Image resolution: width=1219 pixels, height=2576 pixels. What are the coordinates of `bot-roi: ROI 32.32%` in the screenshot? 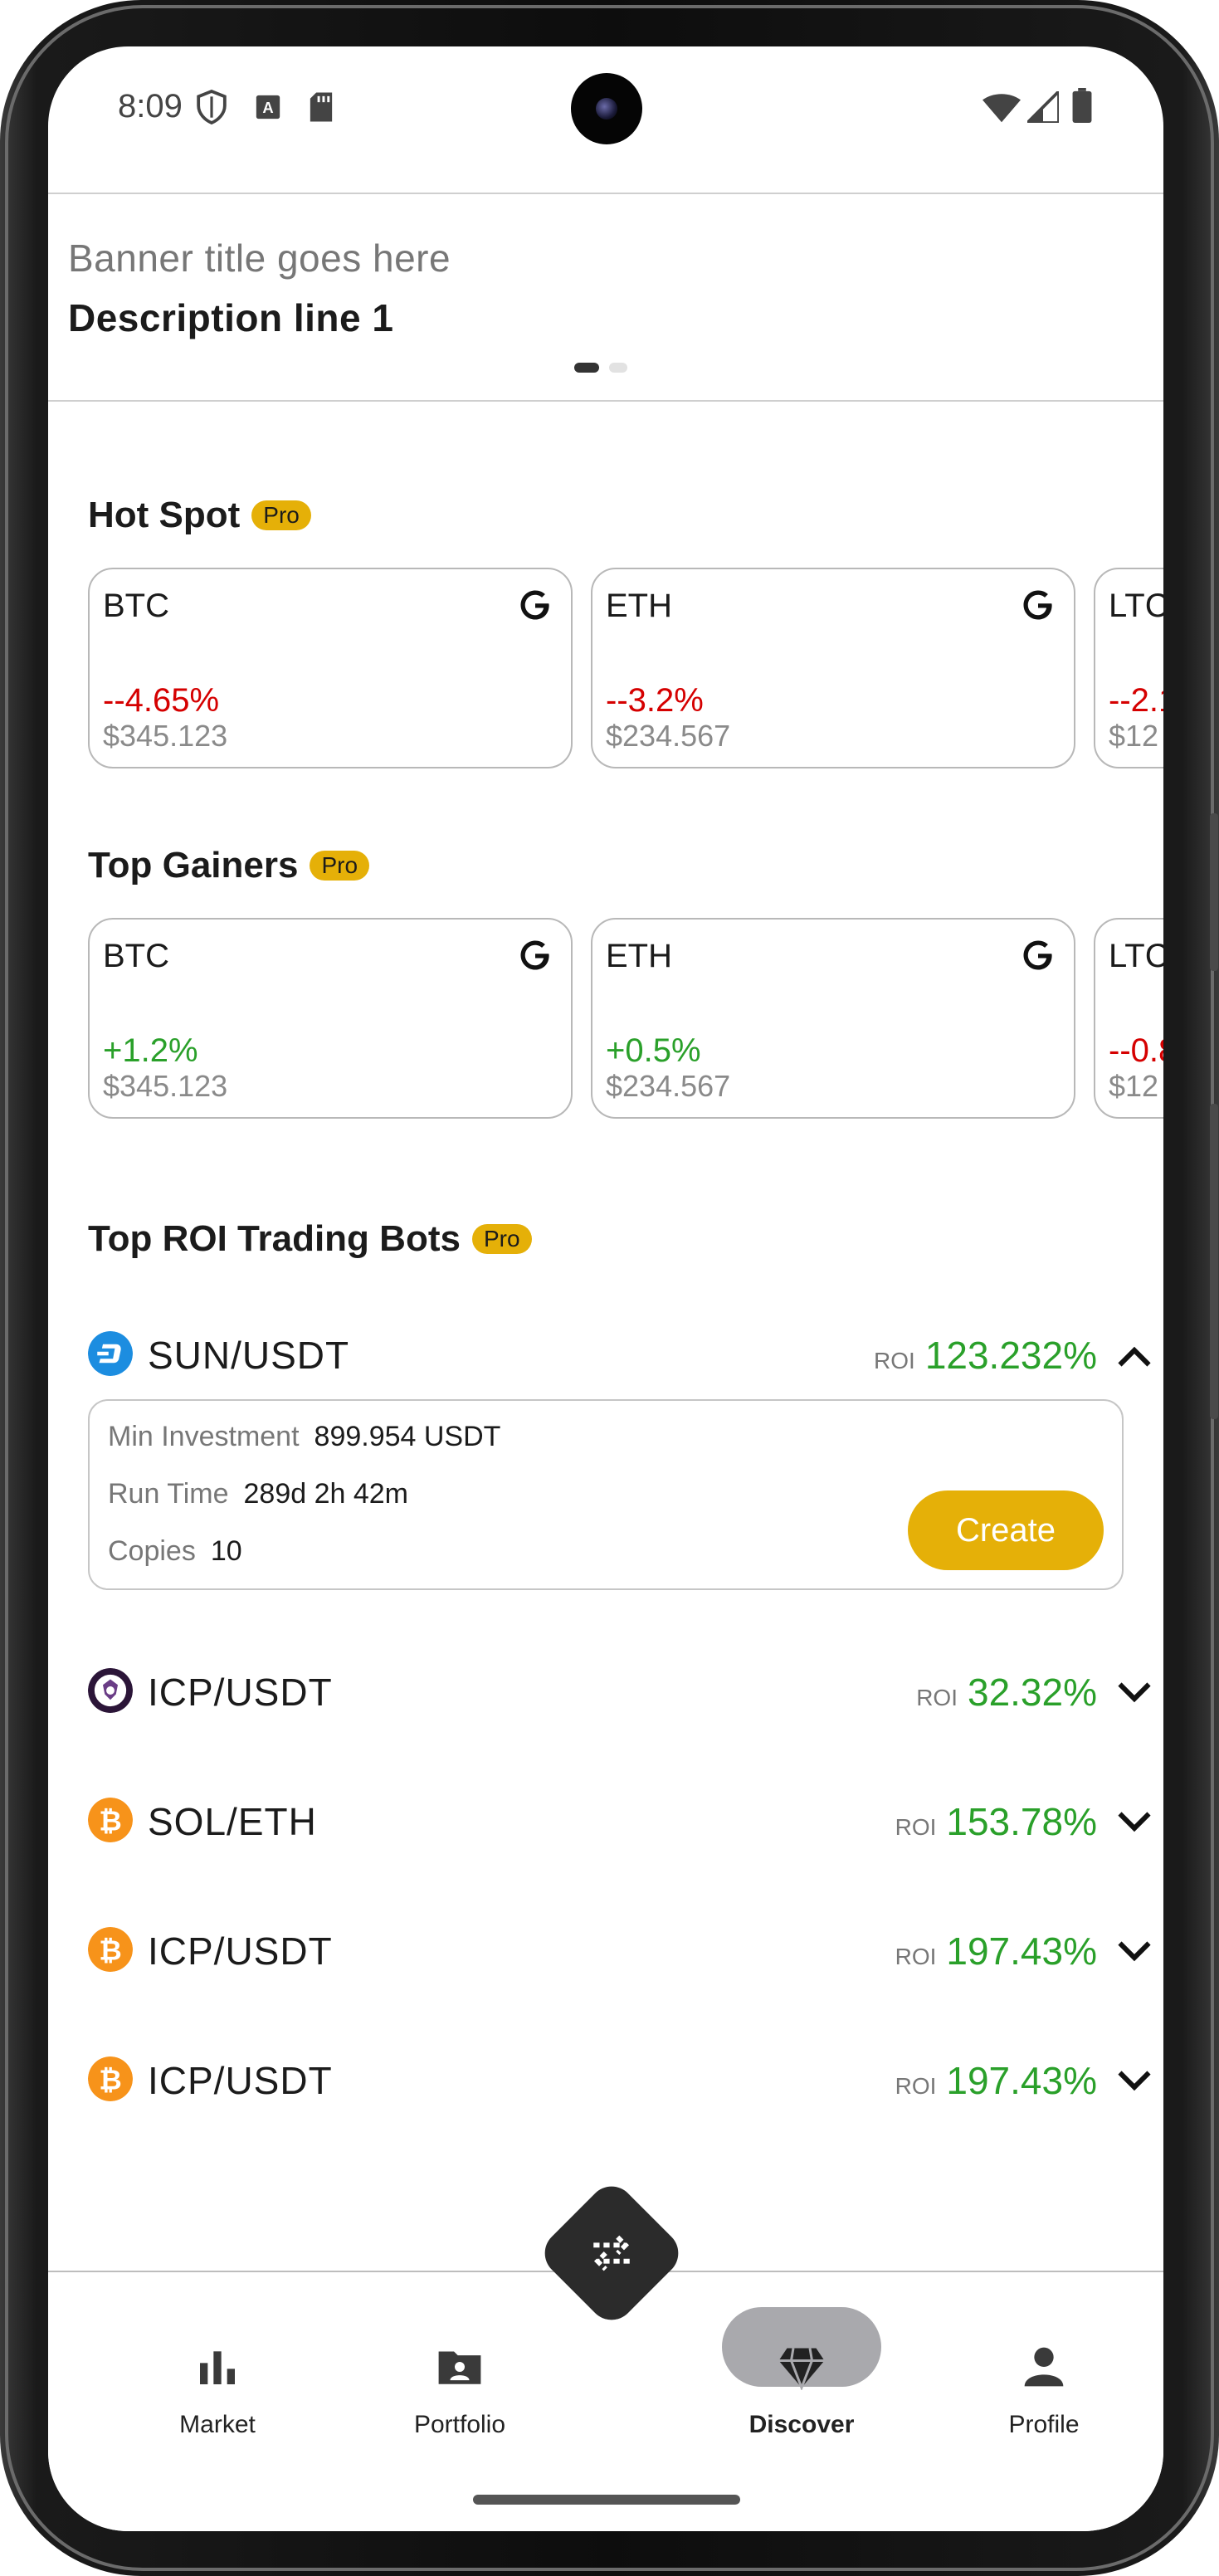 It's located at (1007, 1693).